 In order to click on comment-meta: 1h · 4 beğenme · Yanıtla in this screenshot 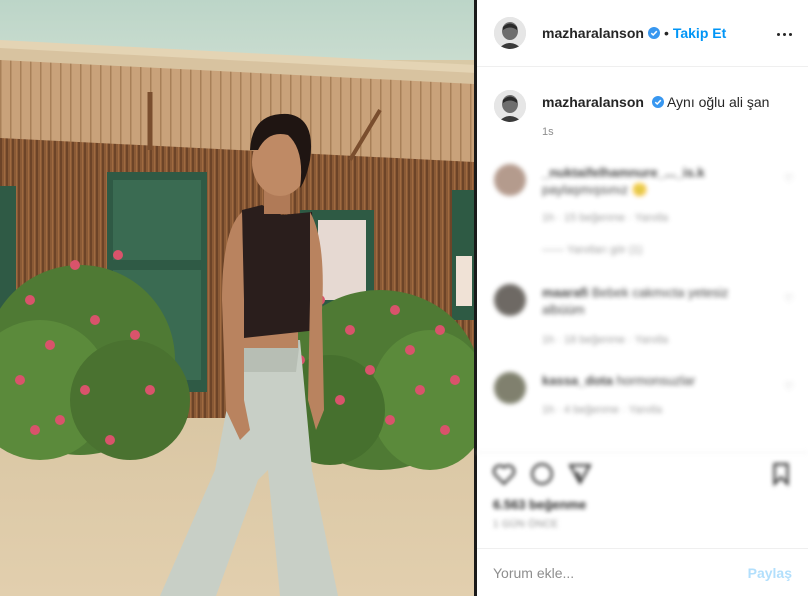, I will do `click(602, 410)`.